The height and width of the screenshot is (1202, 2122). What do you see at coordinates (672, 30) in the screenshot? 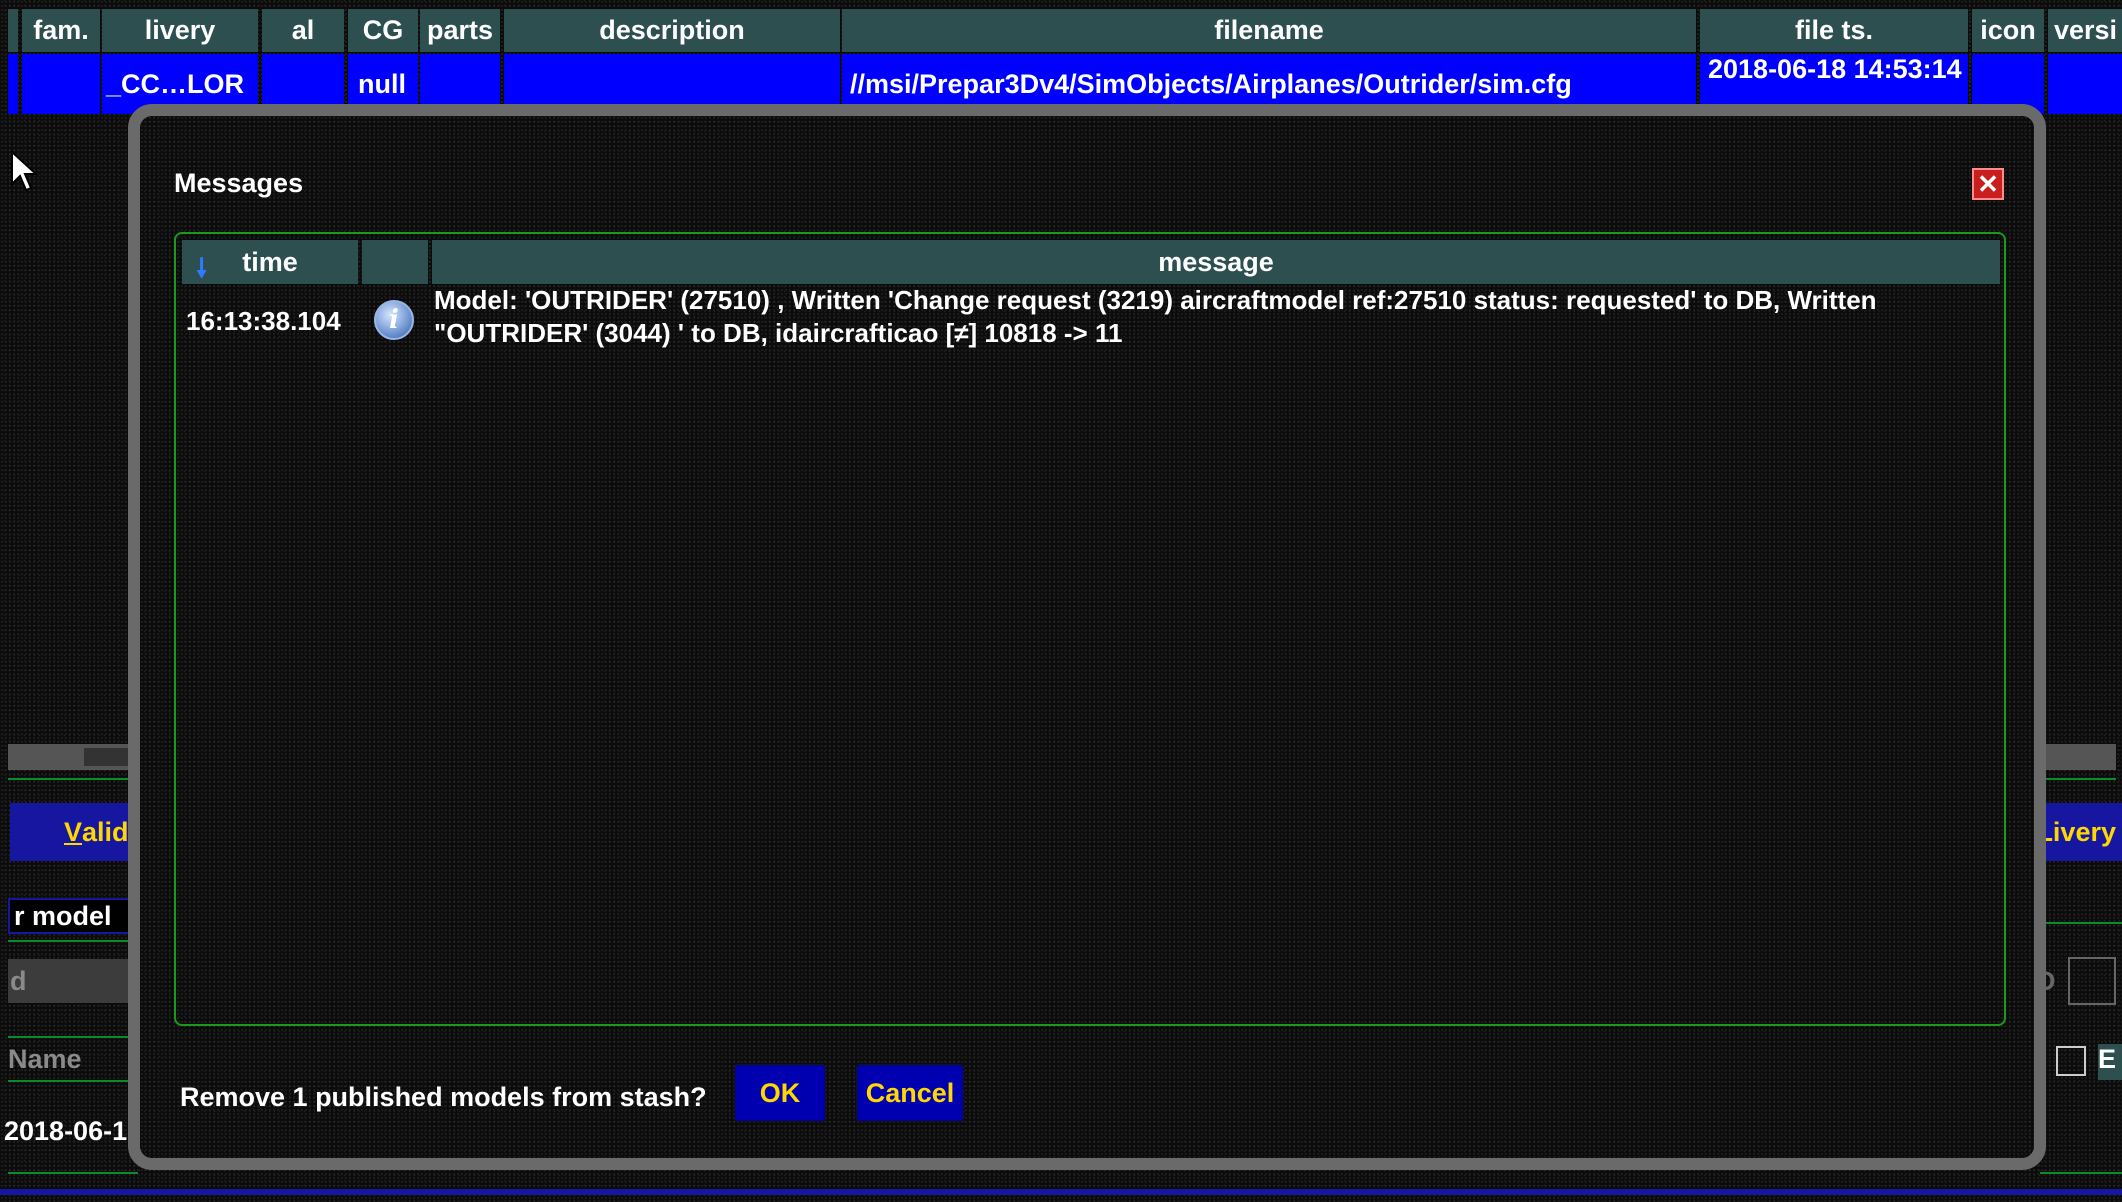
I see `column-header-description: description` at bounding box center [672, 30].